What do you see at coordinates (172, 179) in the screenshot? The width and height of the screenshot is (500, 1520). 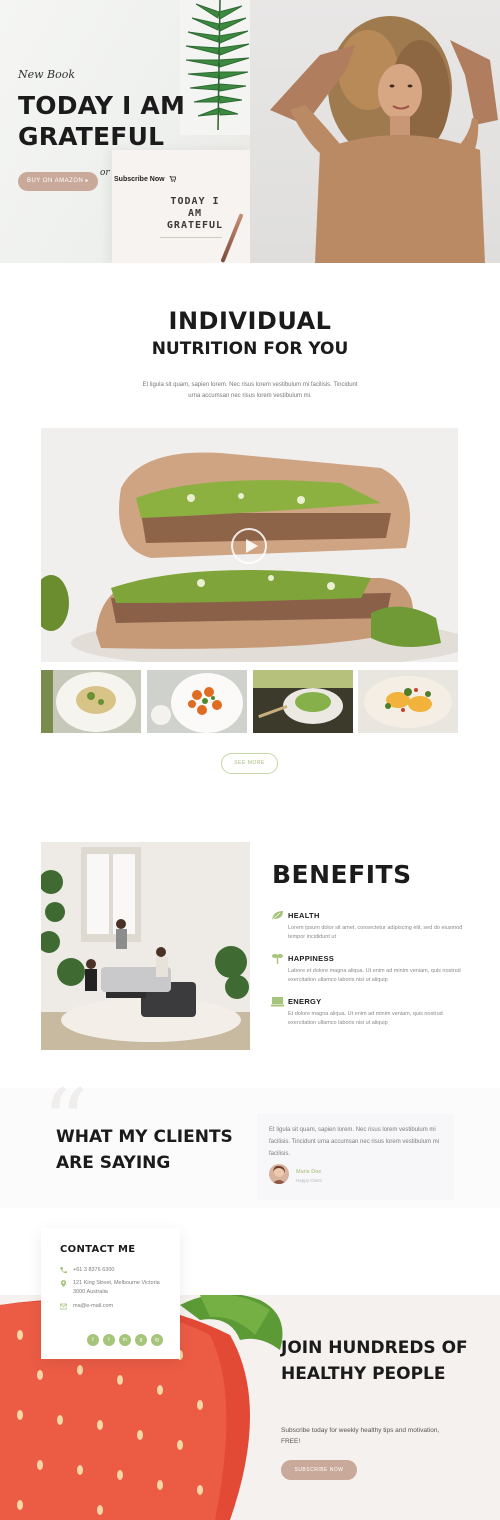 I see `cart-icon` at bounding box center [172, 179].